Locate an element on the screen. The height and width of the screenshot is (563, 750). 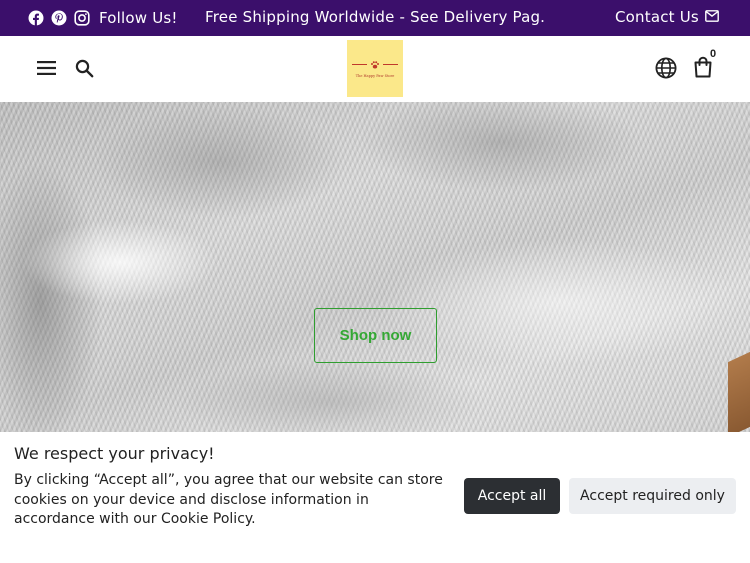
site-header: The Happy Paw Store 0 is located at coordinates (375, 69).